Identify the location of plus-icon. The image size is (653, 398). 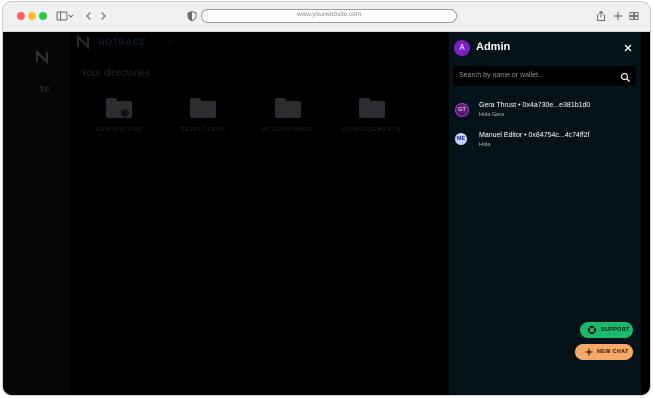
(589, 352).